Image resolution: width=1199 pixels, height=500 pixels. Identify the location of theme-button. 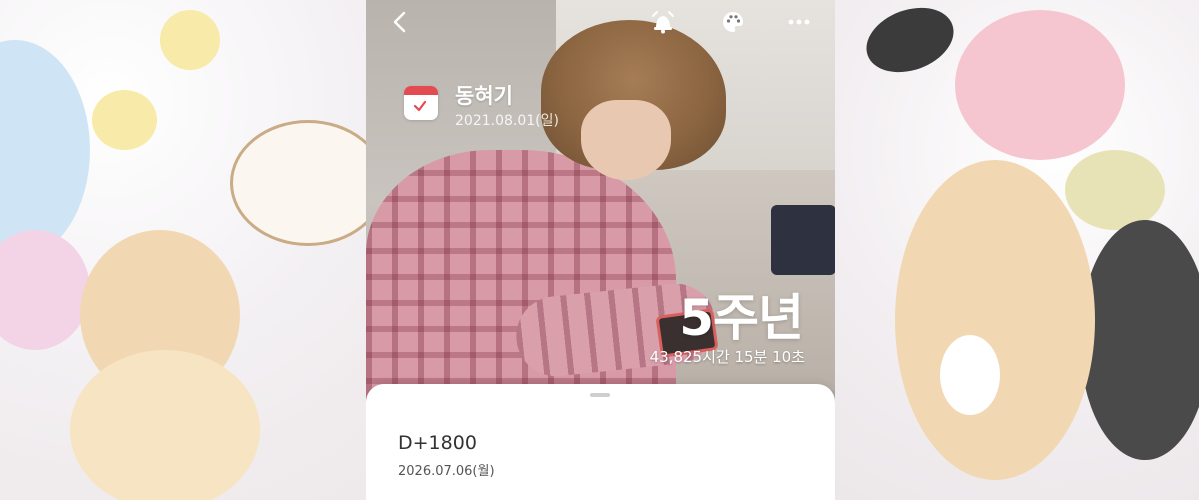
(733, 22).